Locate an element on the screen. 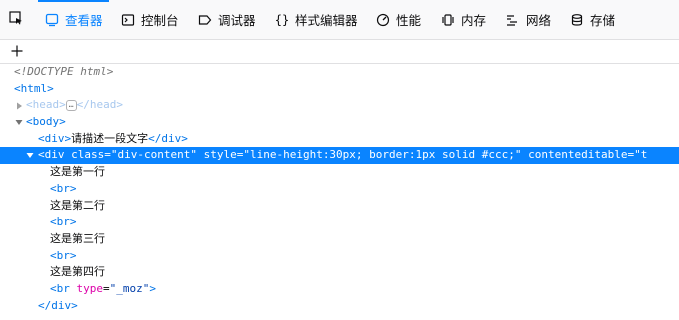  inspector-subtoolbar is located at coordinates (339, 52).